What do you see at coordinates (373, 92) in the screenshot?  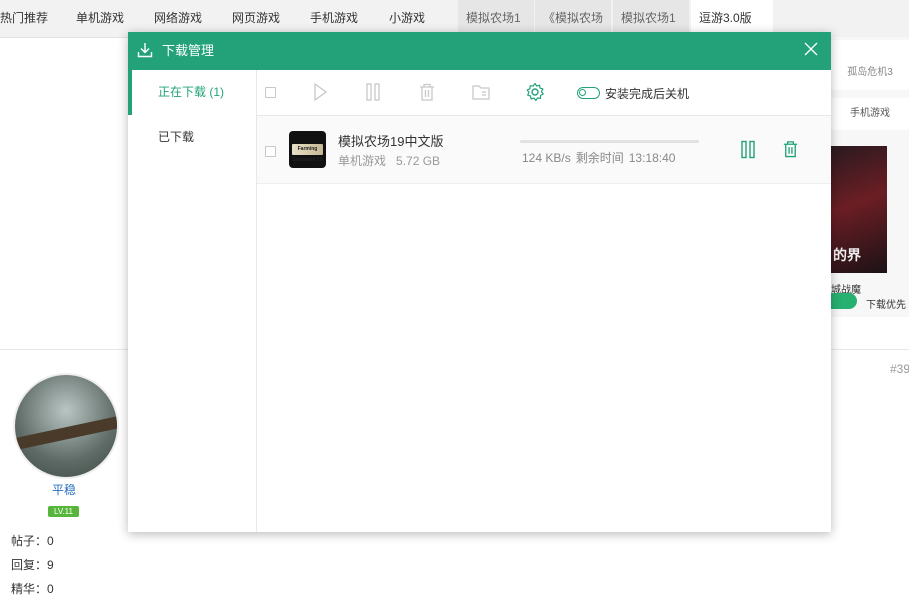 I see `pause-icon` at bounding box center [373, 92].